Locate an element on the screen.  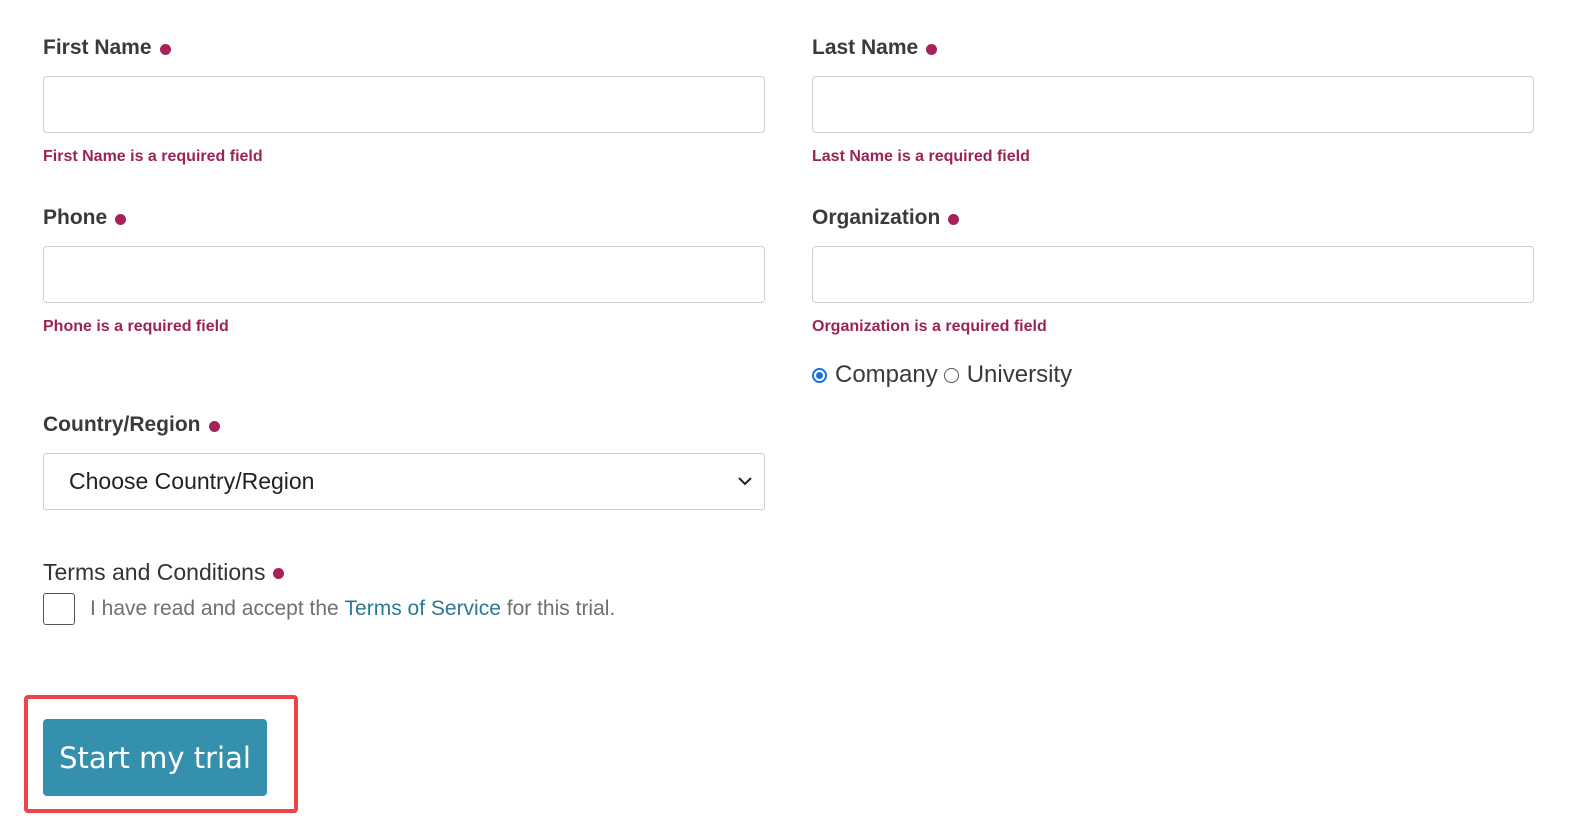
organization-label-row: Organization is located at coordinates (1173, 218).